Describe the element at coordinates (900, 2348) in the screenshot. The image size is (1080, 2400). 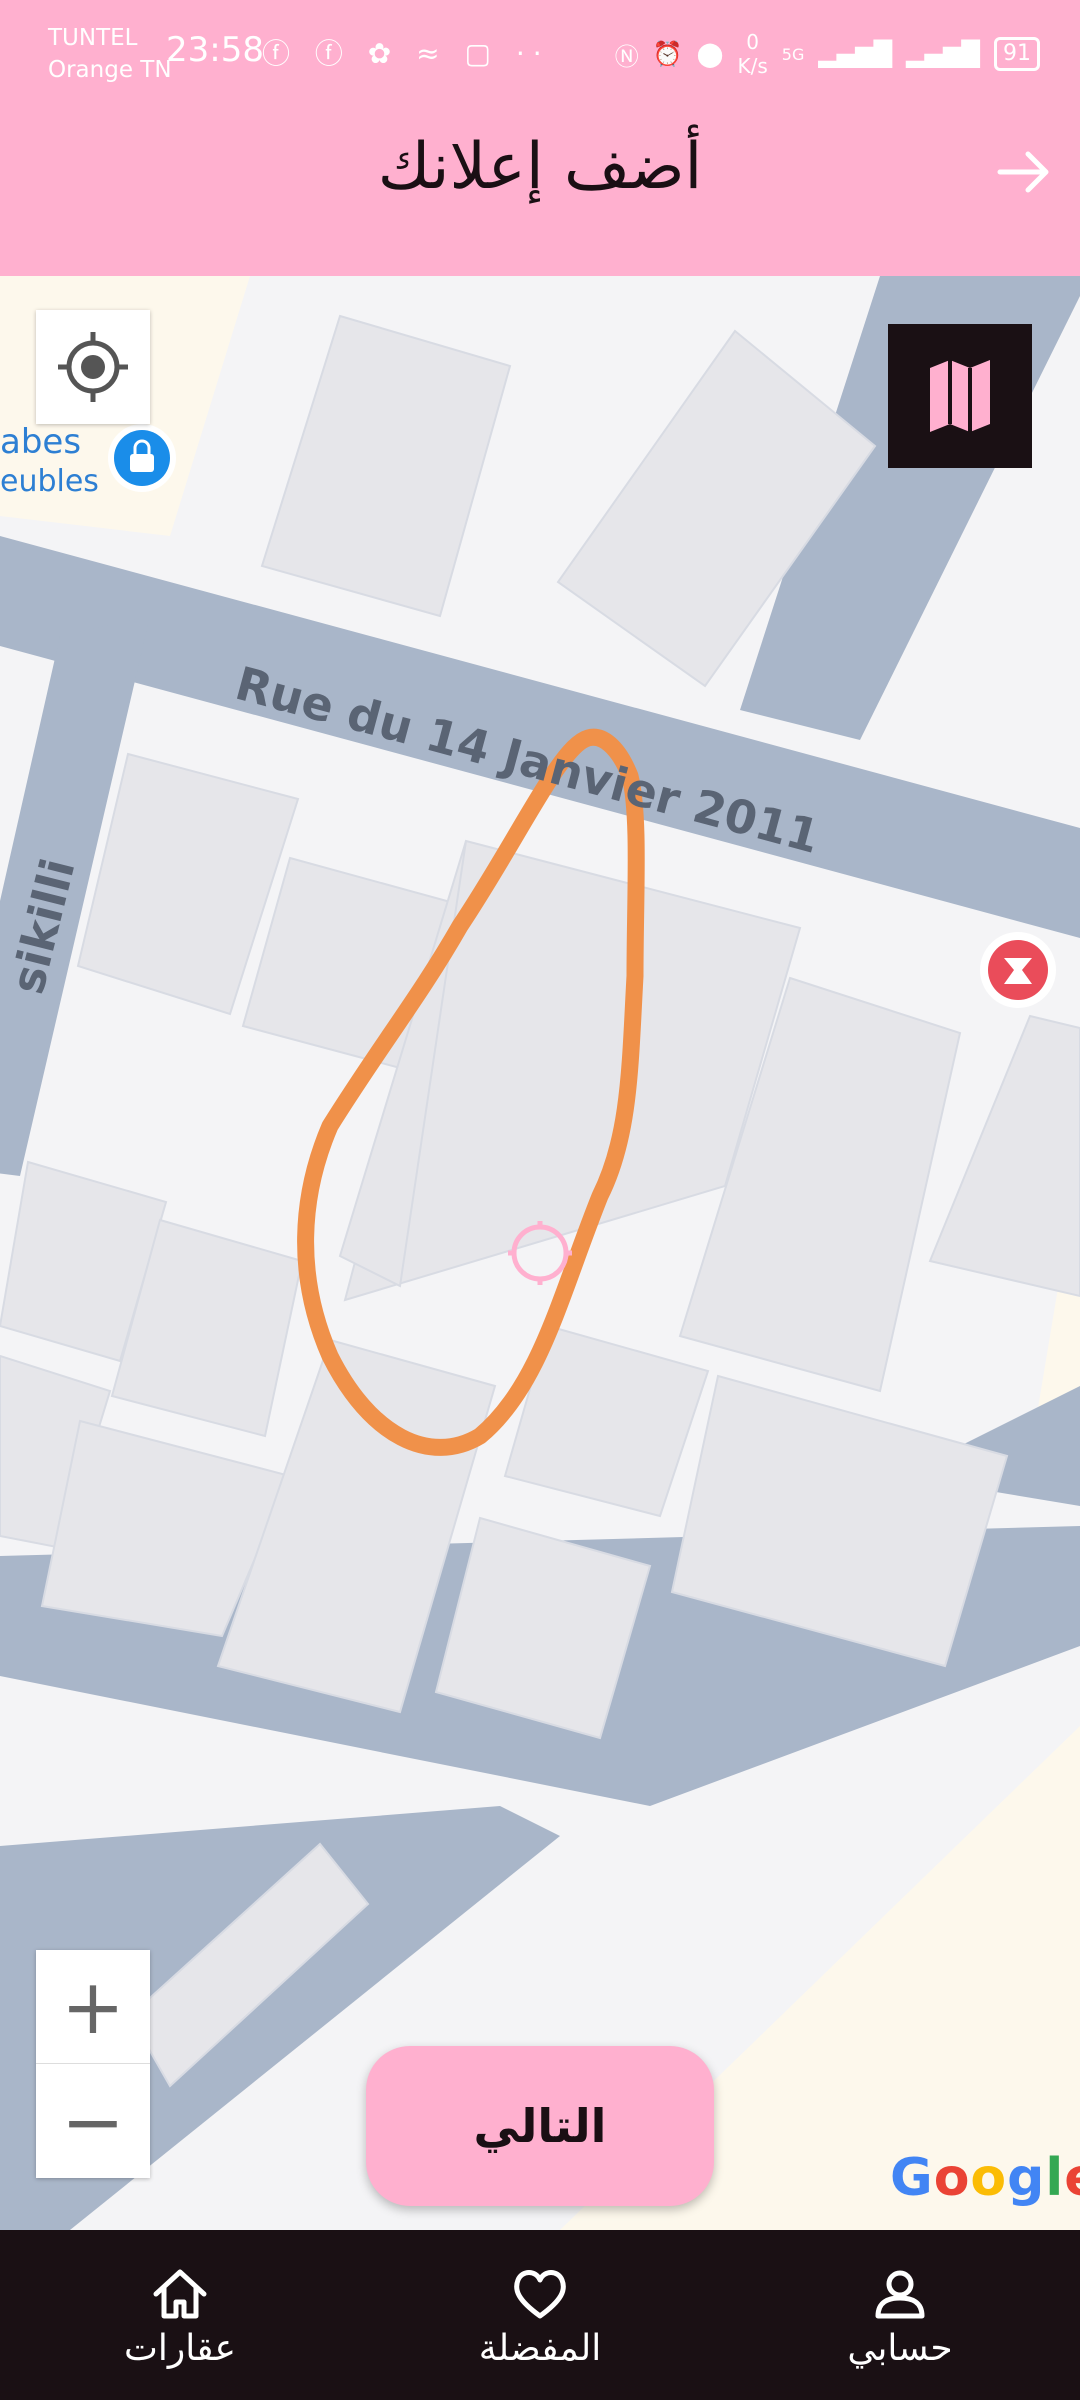
I see `nav-label-account: حسابي` at that location.